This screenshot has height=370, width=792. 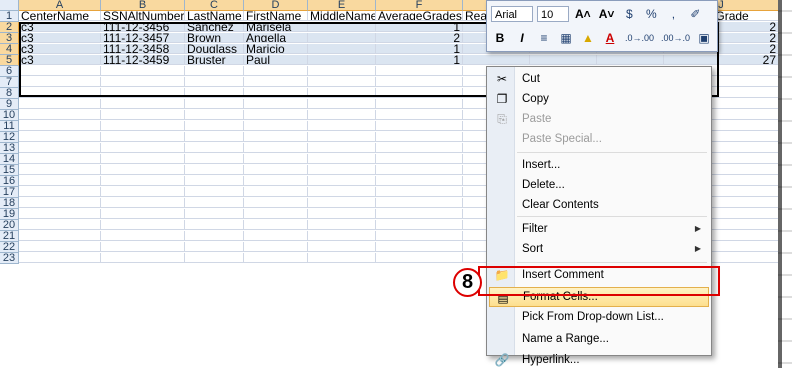 What do you see at coordinates (588, 38) in the screenshot?
I see `fill-color-icon: ▲` at bounding box center [588, 38].